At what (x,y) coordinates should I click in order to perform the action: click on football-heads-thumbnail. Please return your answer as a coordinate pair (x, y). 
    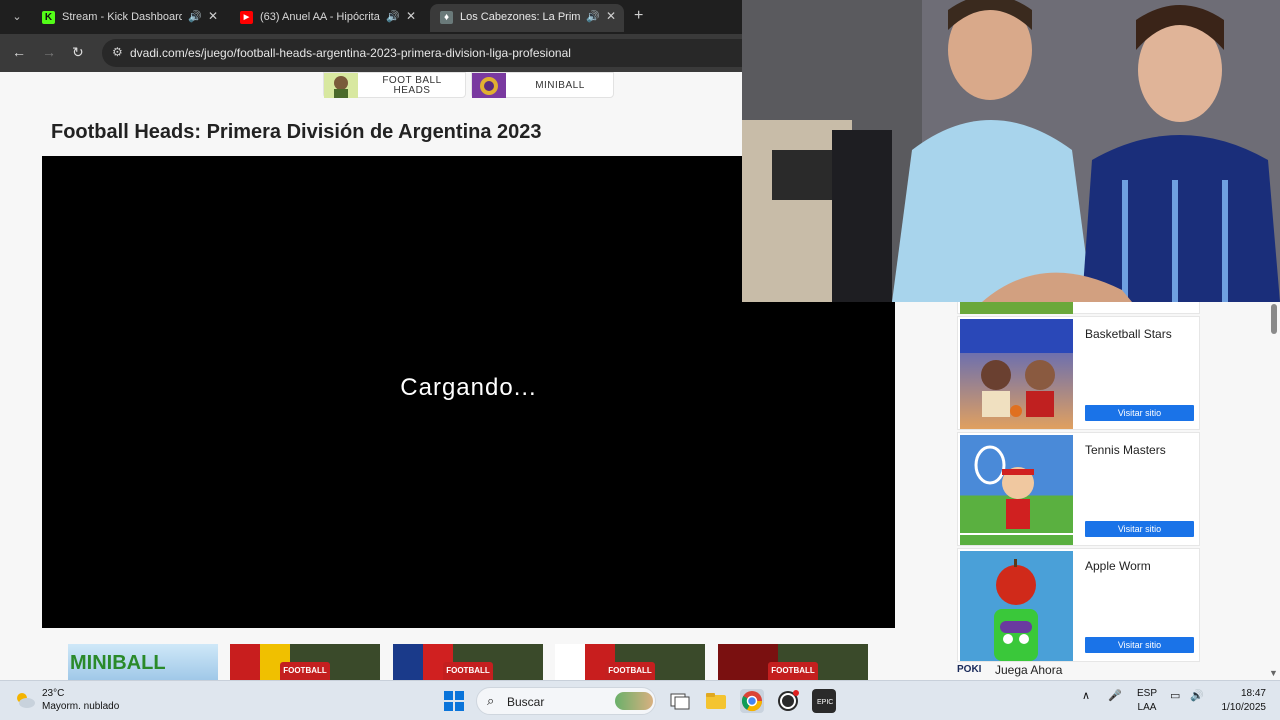
    Looking at the image, I should click on (341, 85).